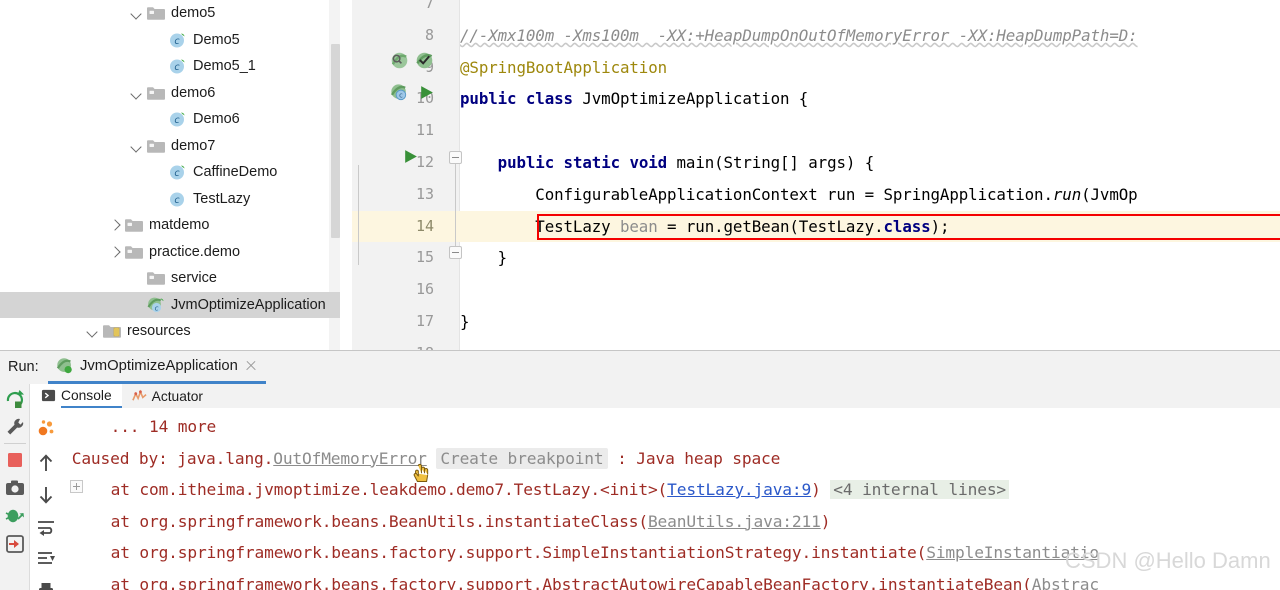 The width and height of the screenshot is (1280, 590). What do you see at coordinates (739, 489) in the screenshot?
I see `stacktrace-link: TestLazy.java:9` at bounding box center [739, 489].